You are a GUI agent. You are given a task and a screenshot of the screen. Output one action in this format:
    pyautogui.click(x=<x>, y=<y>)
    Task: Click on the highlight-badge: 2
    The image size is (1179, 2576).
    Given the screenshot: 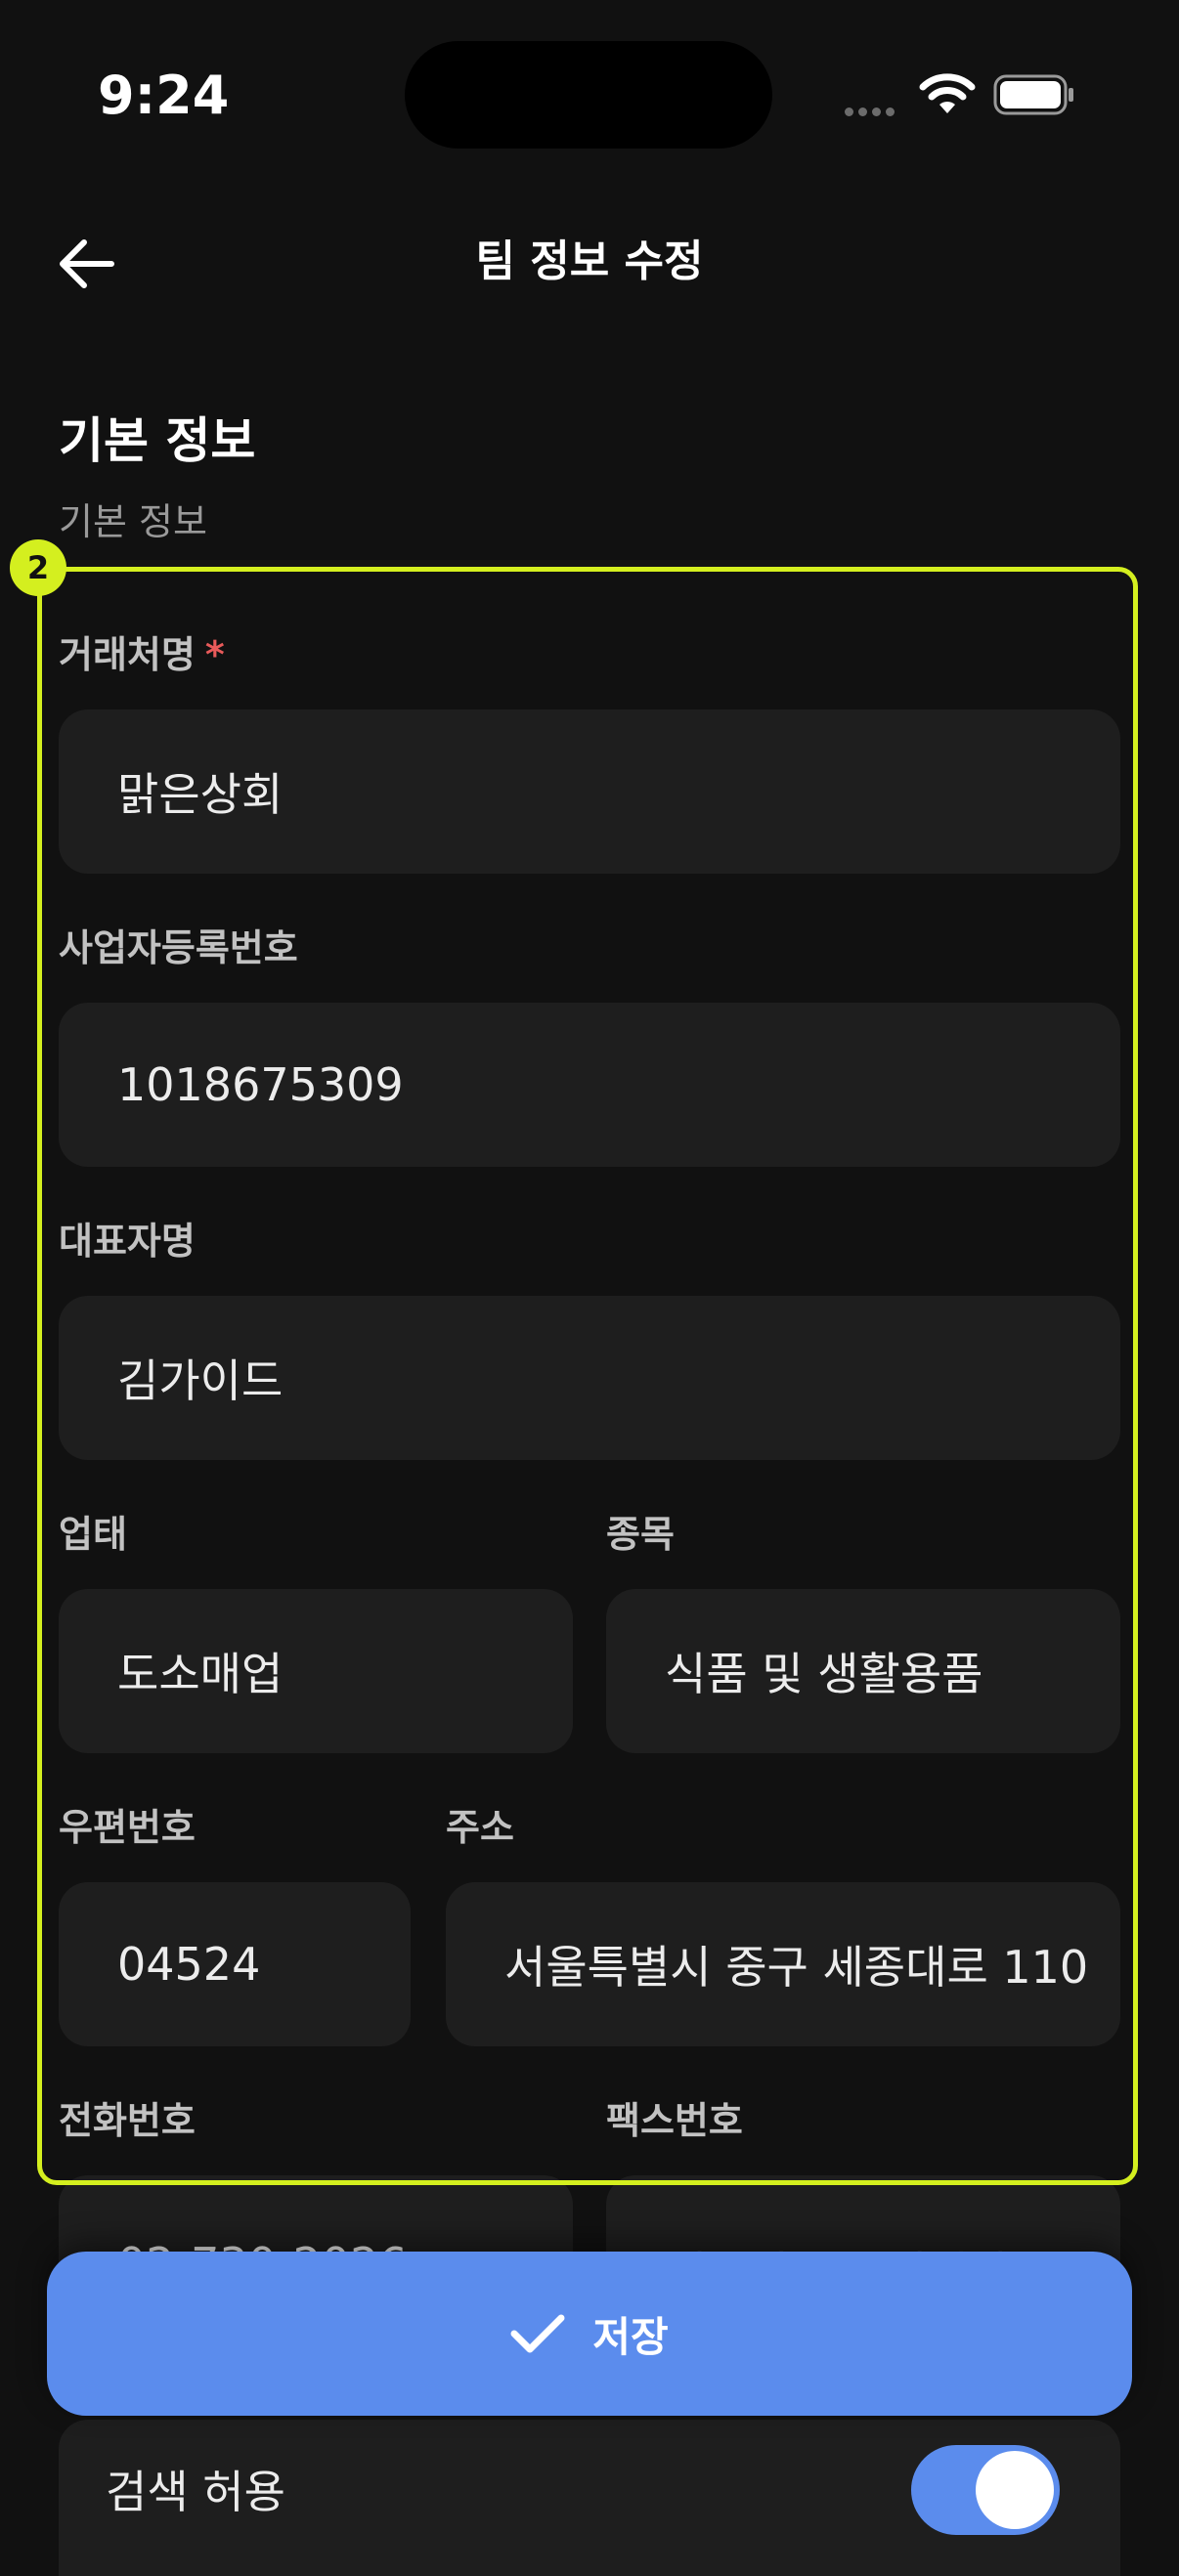 What is the action you would take?
    pyautogui.click(x=38, y=568)
    